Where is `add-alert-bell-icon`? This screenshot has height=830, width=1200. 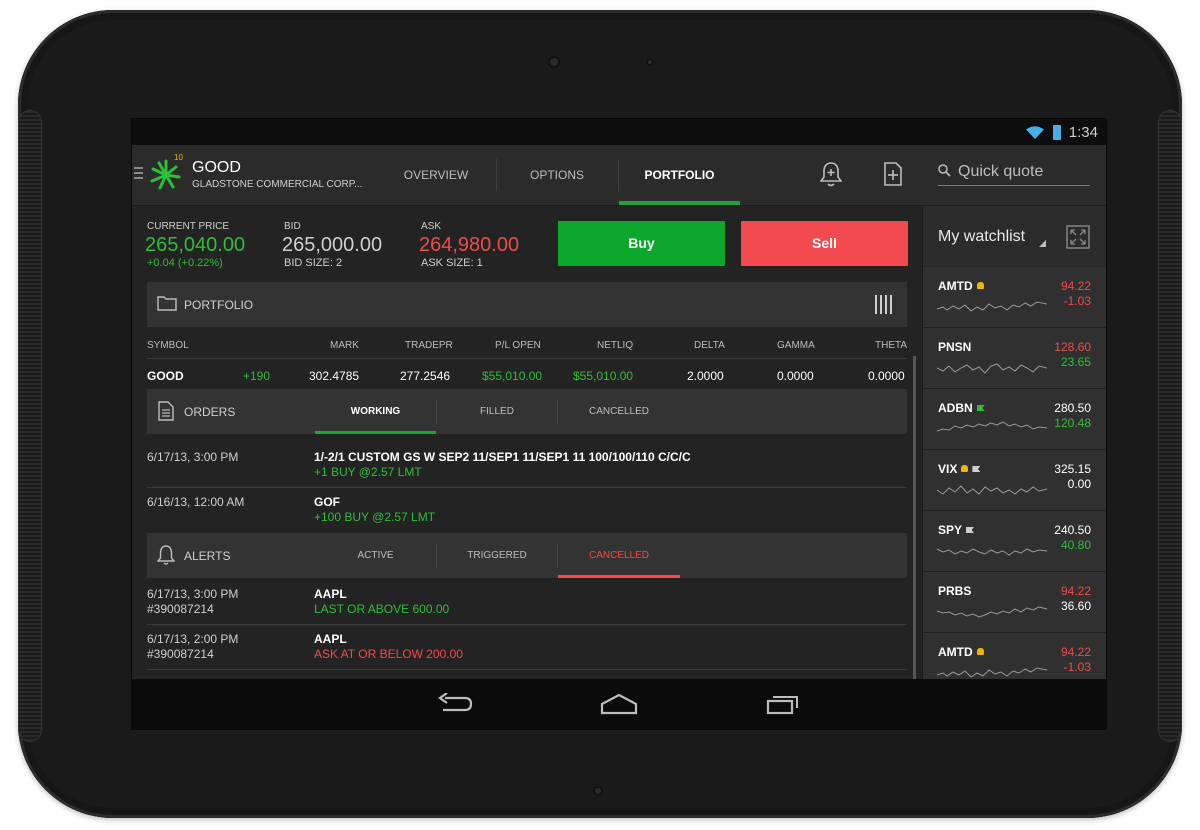 add-alert-bell-icon is located at coordinates (831, 174).